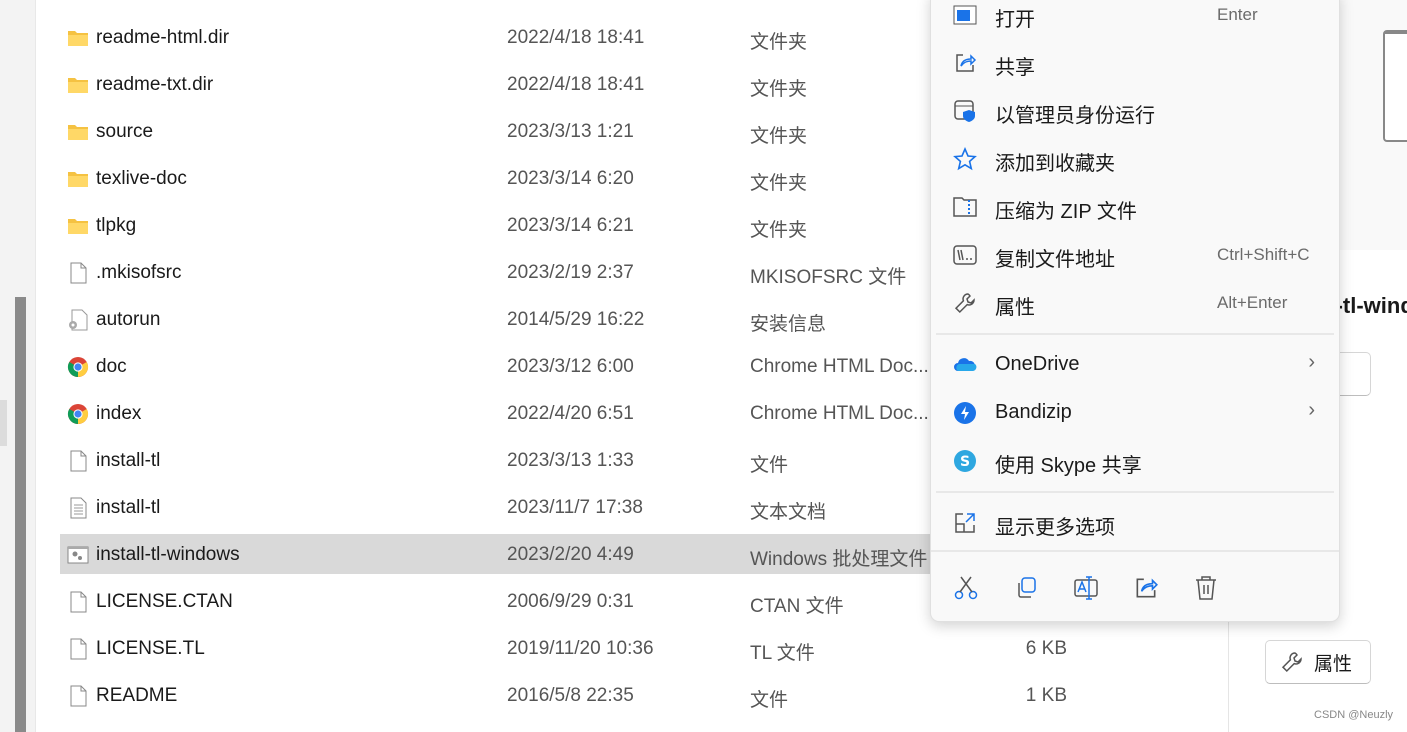  What do you see at coordinates (828, 277) in the screenshot?
I see `file-type: MKISOFSRC 文件` at bounding box center [828, 277].